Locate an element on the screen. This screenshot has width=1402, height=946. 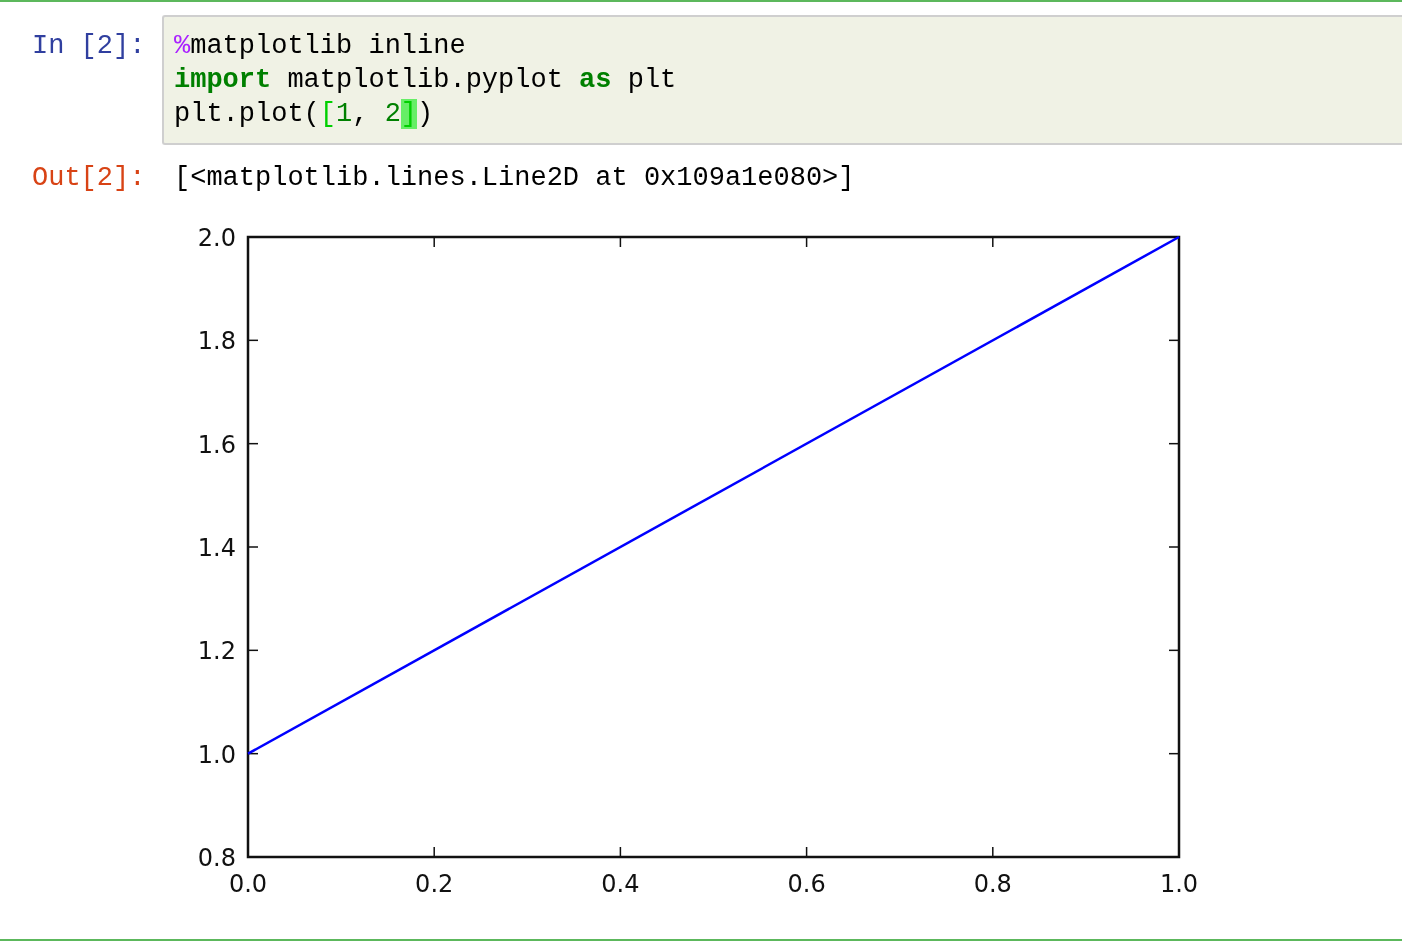
code-line: import matplotlib.pyplot as plt is located at coordinates (425, 80).